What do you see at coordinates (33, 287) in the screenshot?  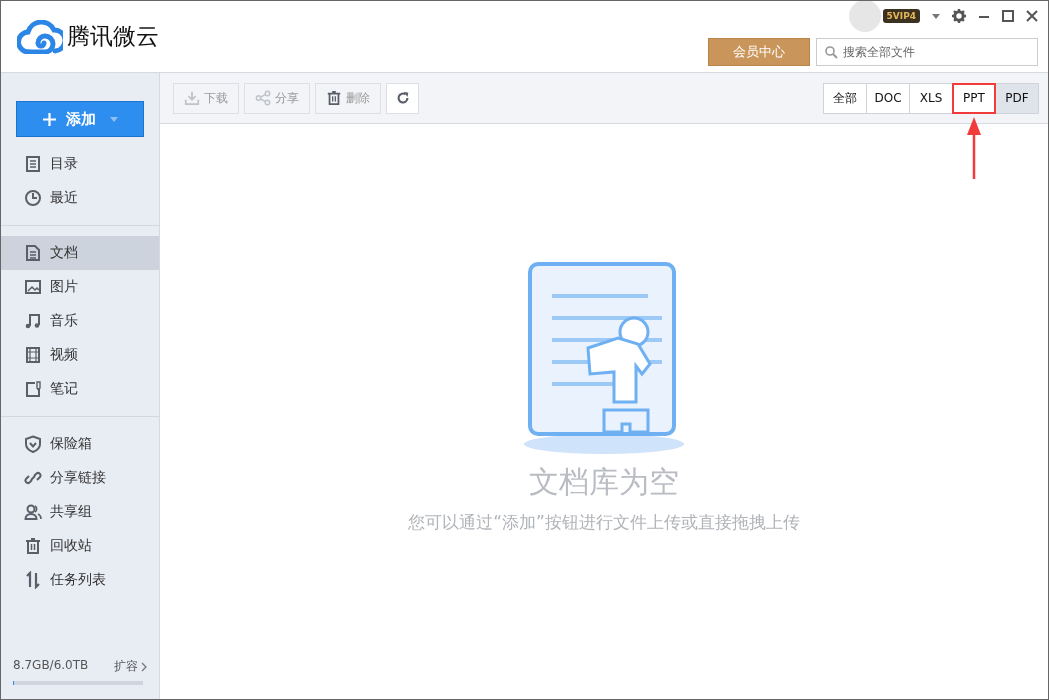 I see `image-icon` at bounding box center [33, 287].